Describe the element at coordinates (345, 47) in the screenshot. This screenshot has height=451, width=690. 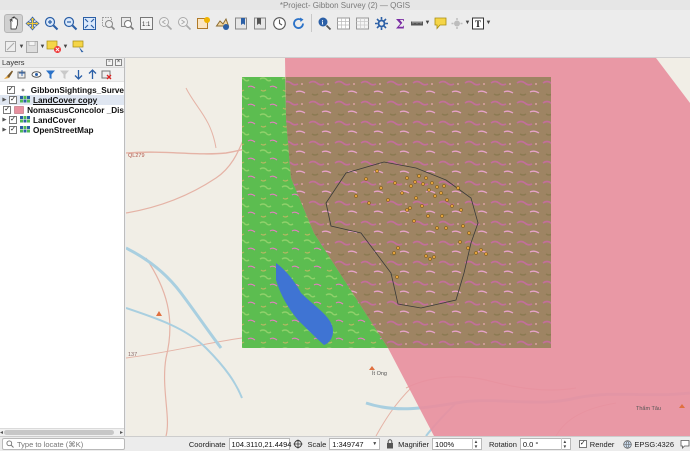
I see `digitizing-toolbar: ▼ ▼ ▼` at that location.